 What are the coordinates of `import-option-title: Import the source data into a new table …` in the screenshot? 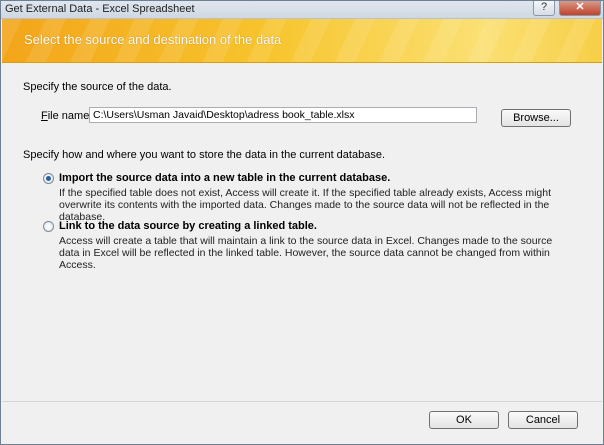 It's located at (224, 178).